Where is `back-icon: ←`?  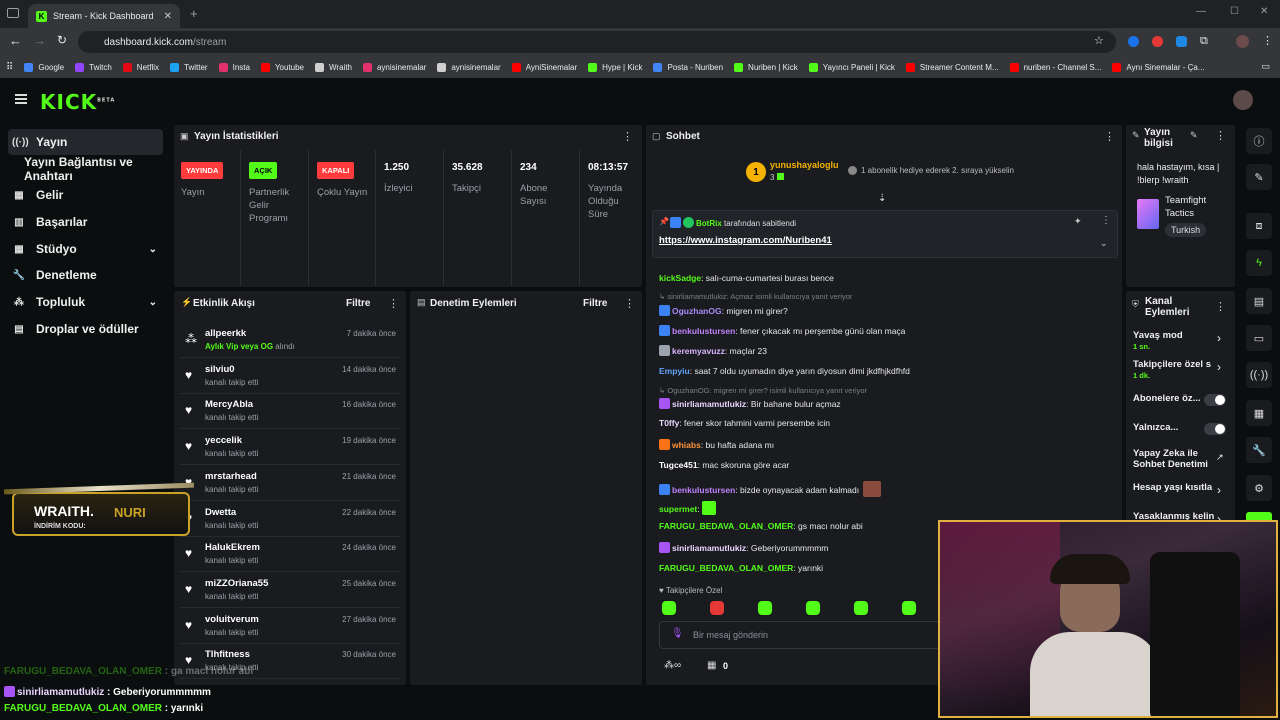 back-icon: ← is located at coordinates (15, 40).